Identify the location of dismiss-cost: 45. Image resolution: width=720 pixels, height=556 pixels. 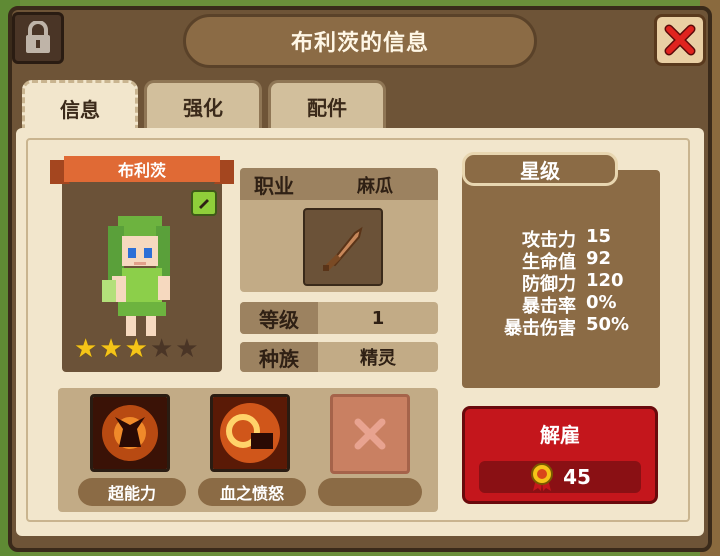
(560, 477).